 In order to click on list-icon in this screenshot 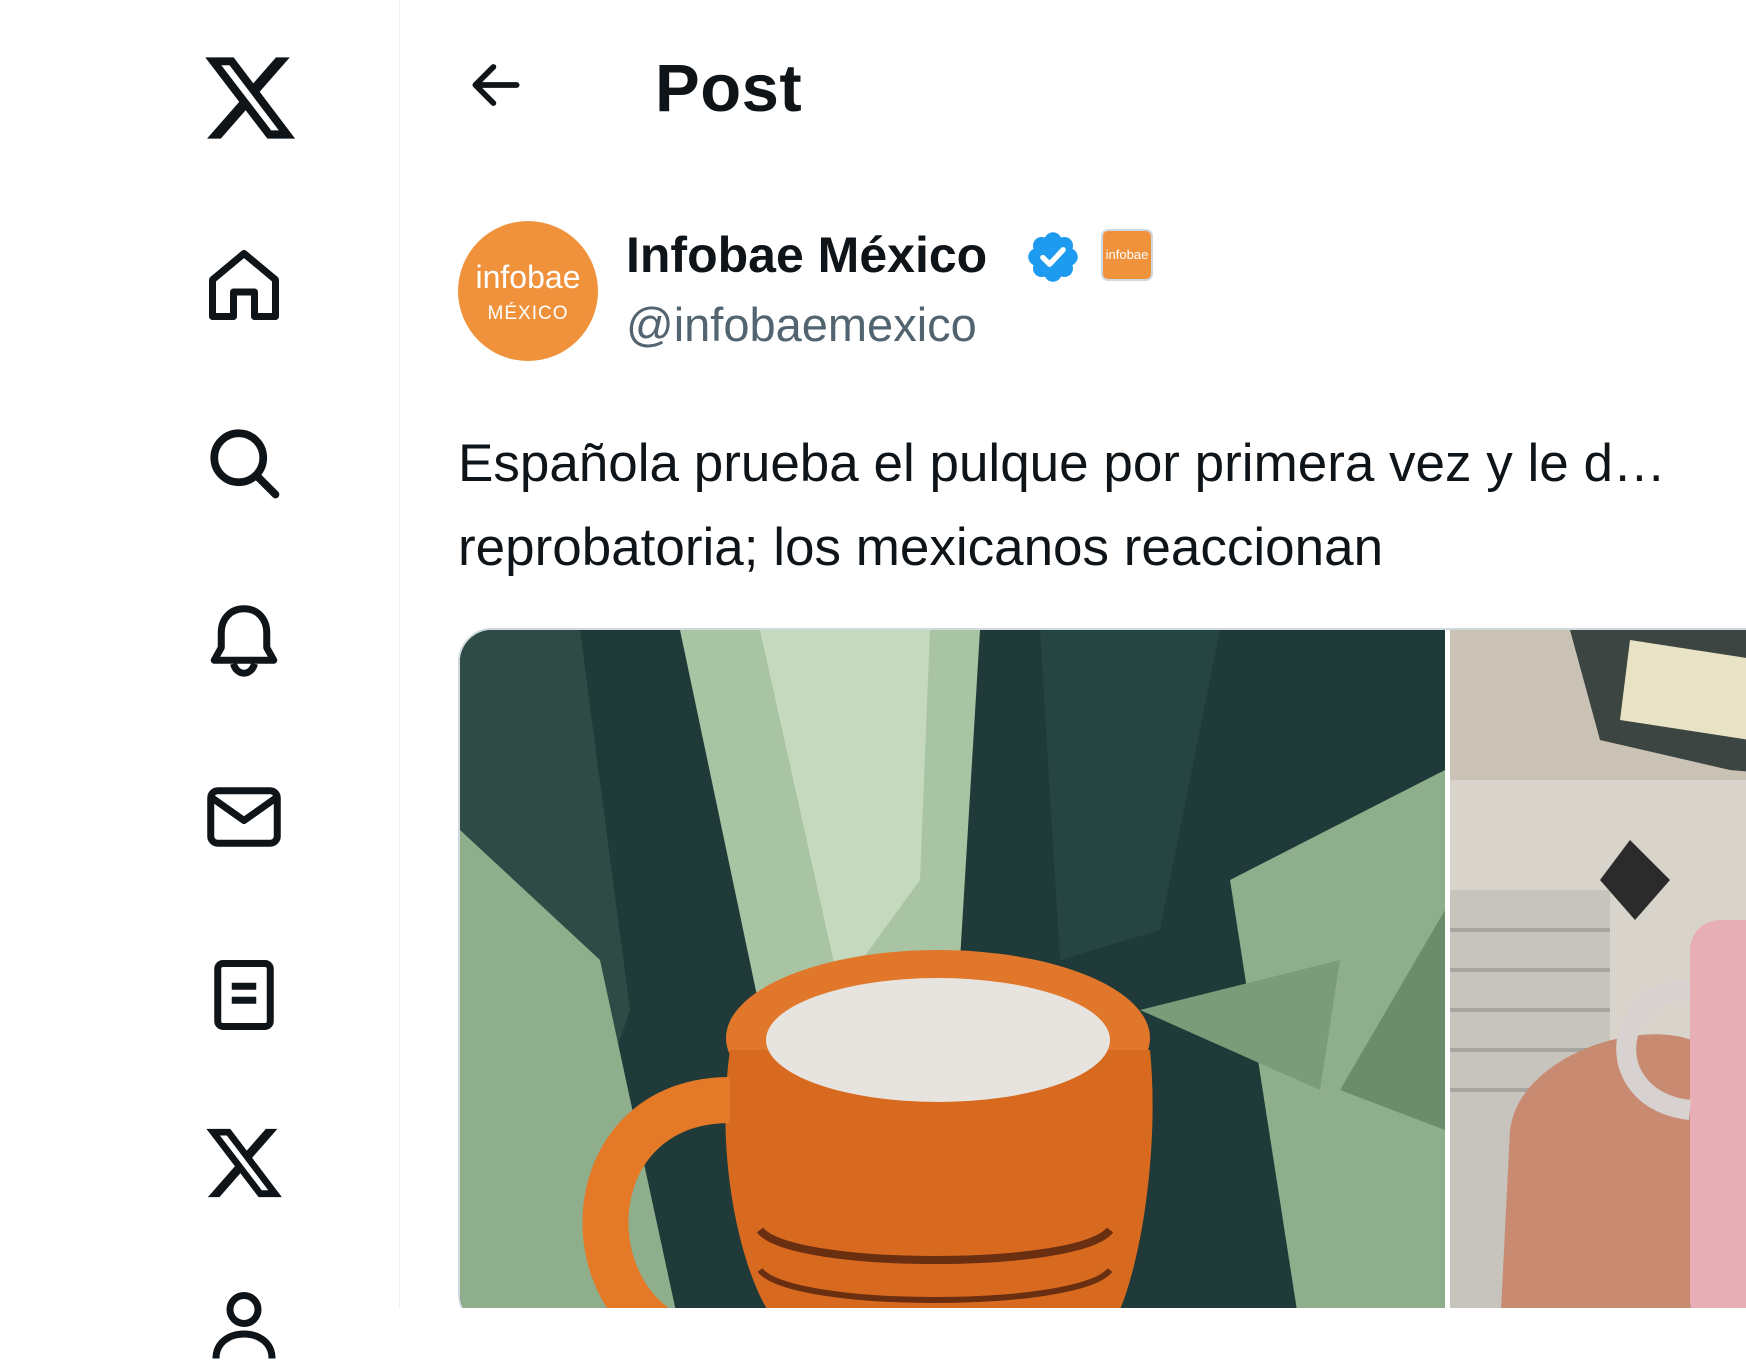, I will do `click(244, 995)`.